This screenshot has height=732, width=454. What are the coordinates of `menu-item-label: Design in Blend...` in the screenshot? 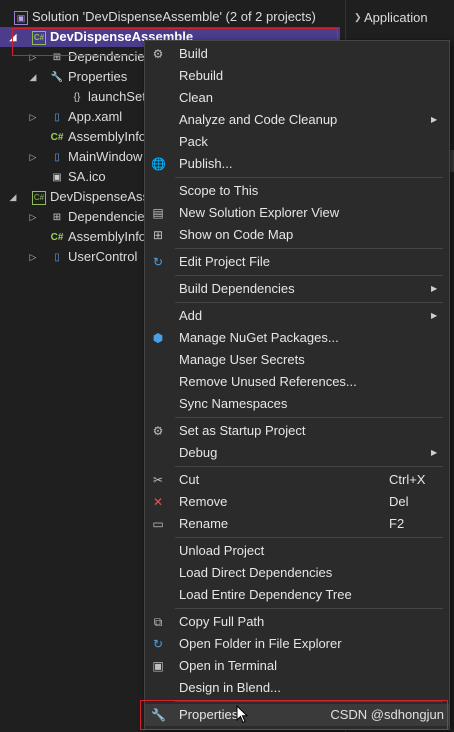 It's located at (230, 687).